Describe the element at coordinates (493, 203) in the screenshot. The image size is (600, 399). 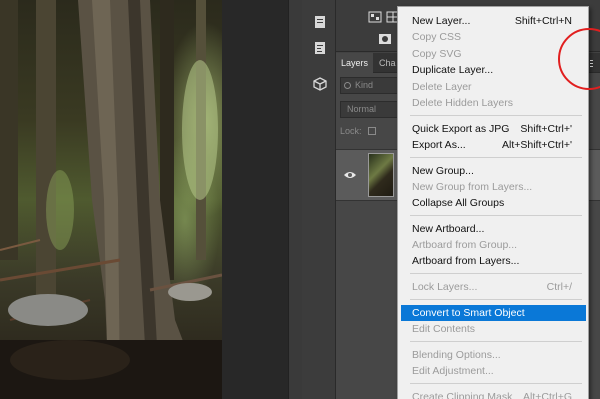
I see `menu-item-collapse-all-groups: Collapse All Groups` at that location.